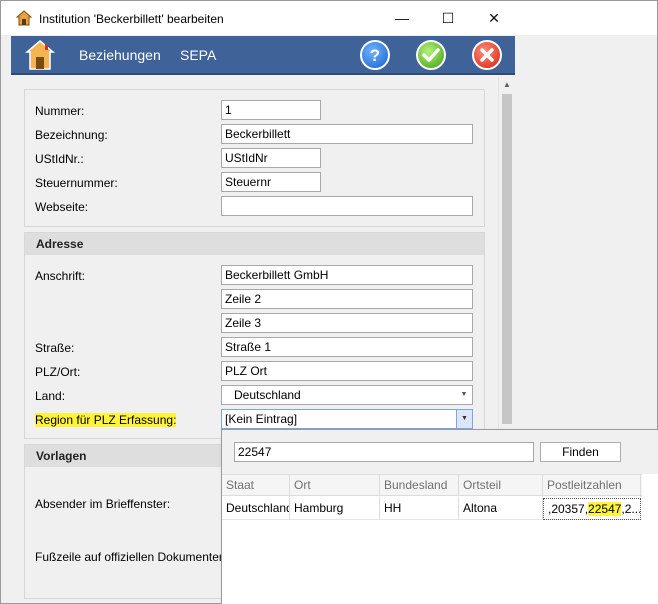 The width and height of the screenshot is (658, 604). I want to click on window-title: Institution 'Beckerbillett' bearbeiten, so click(131, 19).